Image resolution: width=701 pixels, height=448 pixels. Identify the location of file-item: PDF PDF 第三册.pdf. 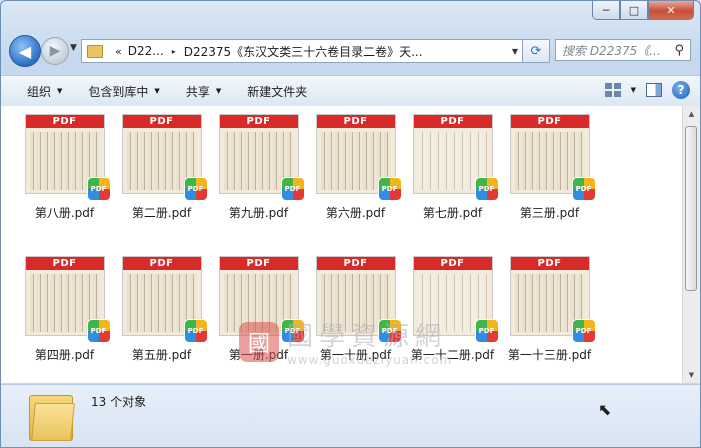
(549, 185).